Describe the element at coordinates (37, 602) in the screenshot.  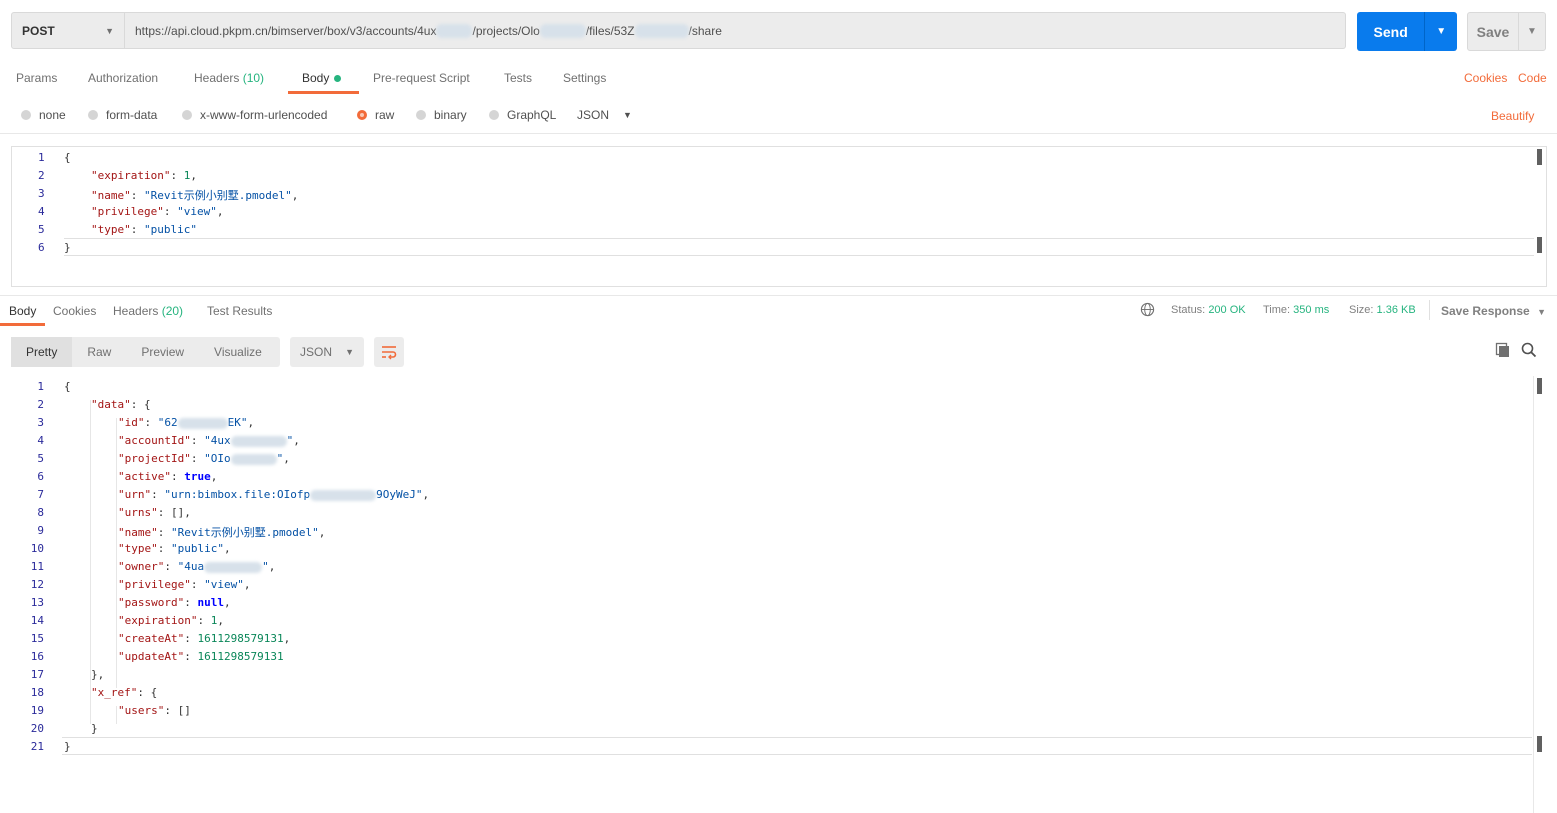
I see `line-number: 13` at that location.